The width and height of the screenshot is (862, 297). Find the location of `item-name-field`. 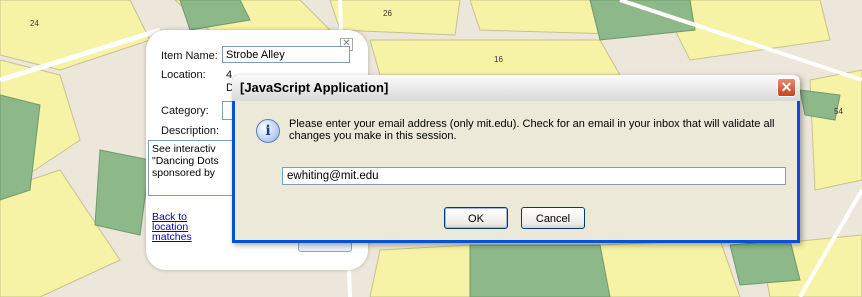

item-name-field is located at coordinates (286, 54).